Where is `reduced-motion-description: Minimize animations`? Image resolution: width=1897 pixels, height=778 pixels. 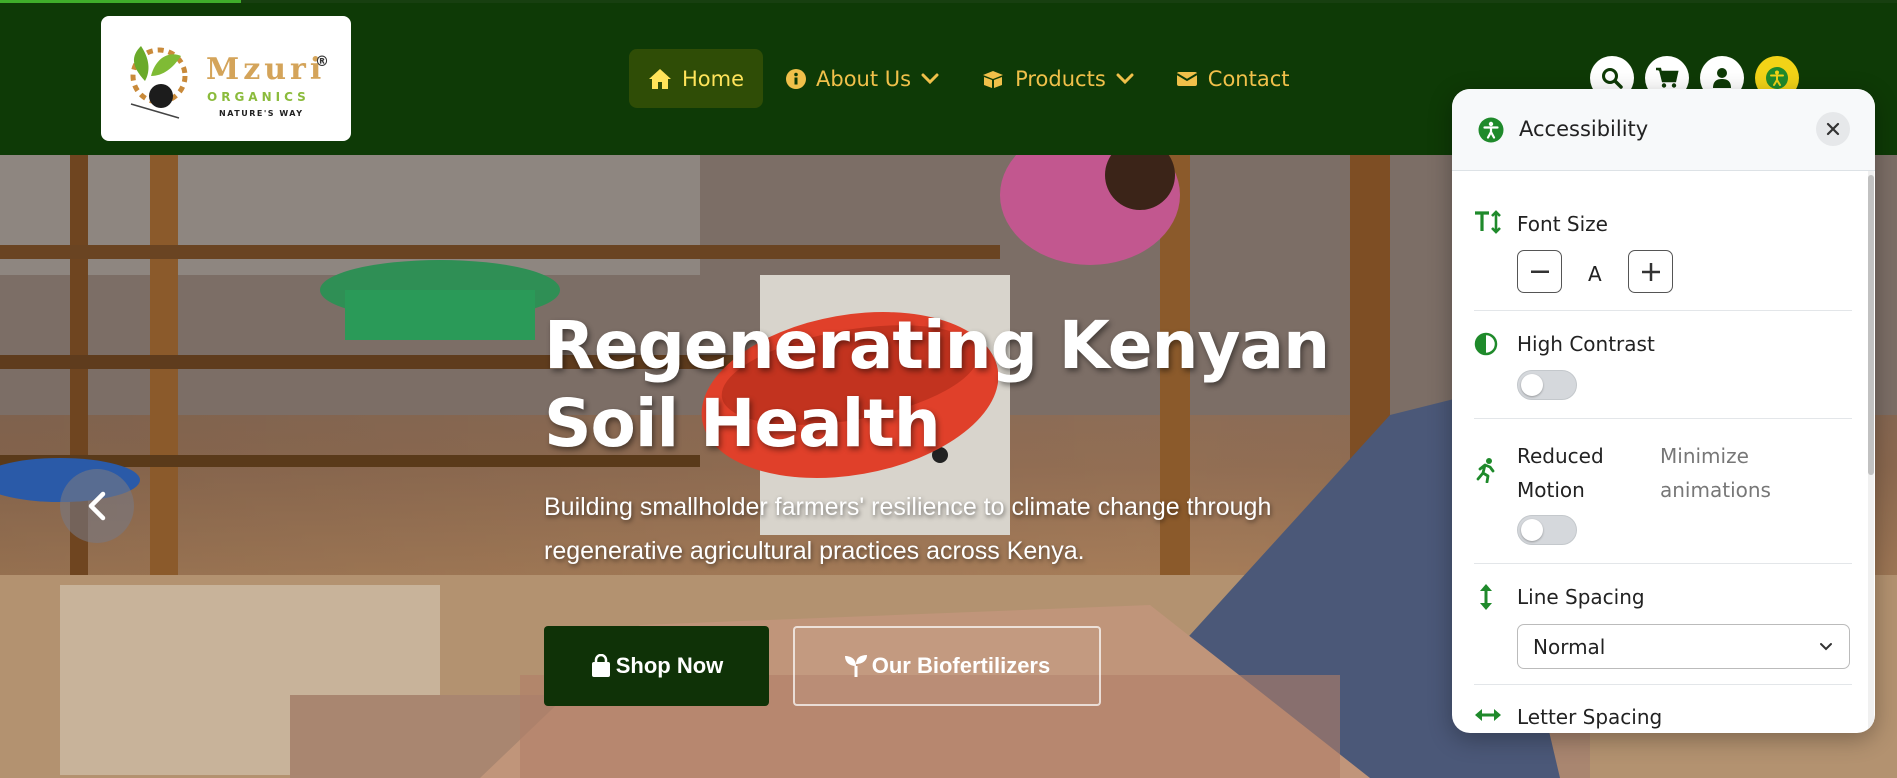
reduced-motion-description: Minimize animations is located at coordinates (1715, 473).